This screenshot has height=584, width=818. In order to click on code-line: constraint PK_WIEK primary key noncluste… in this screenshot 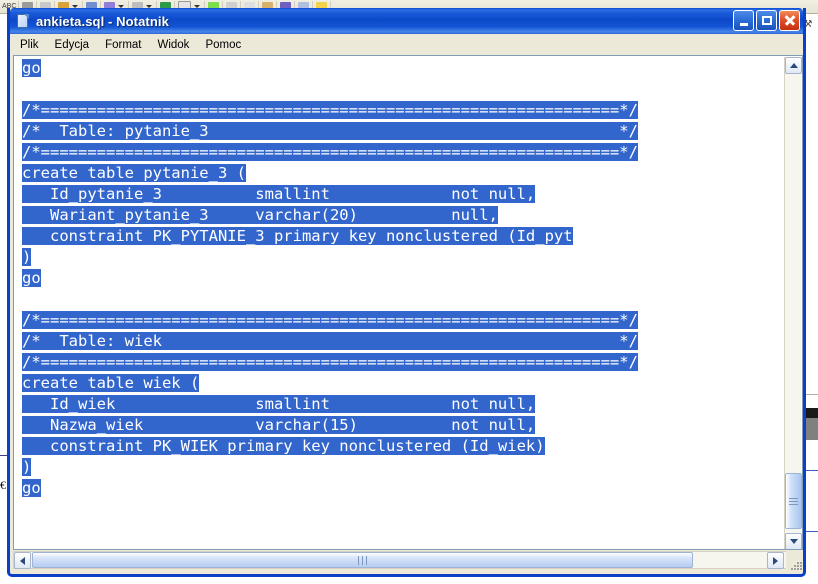, I will do `click(404, 446)`.